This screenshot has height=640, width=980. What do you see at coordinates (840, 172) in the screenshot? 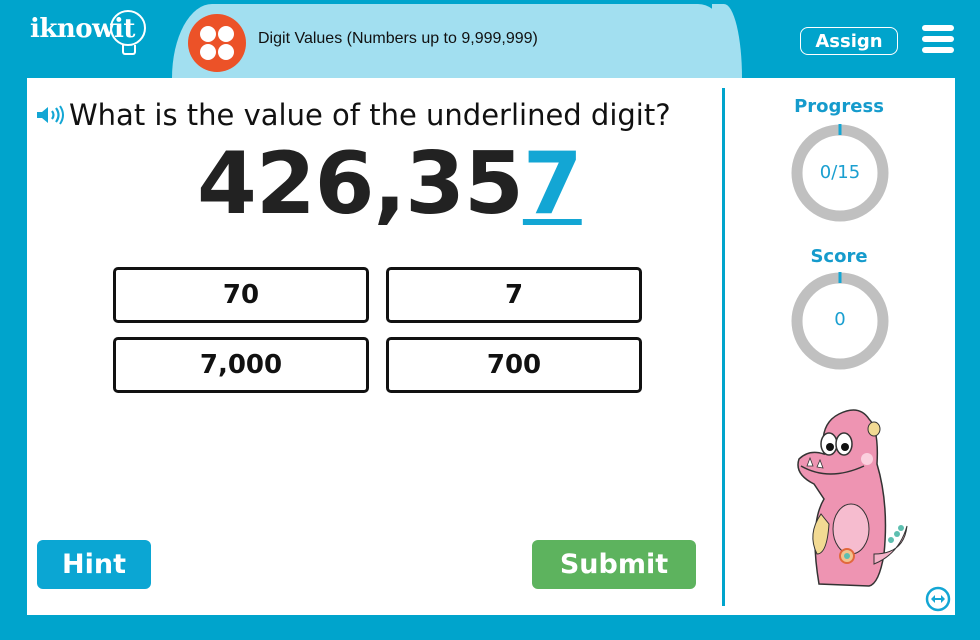
I see `progress-value: 0/15` at bounding box center [840, 172].